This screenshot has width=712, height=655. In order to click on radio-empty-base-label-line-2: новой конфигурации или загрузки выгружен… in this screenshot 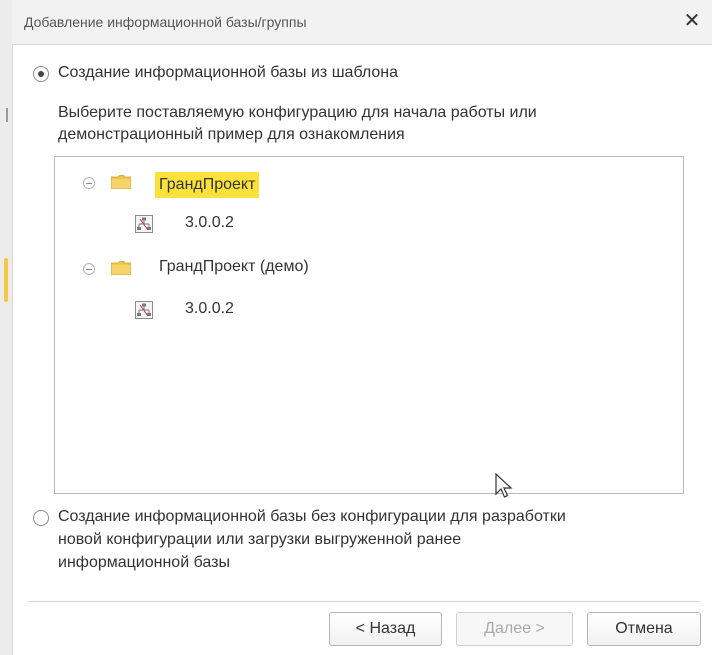, I will do `click(259, 540)`.